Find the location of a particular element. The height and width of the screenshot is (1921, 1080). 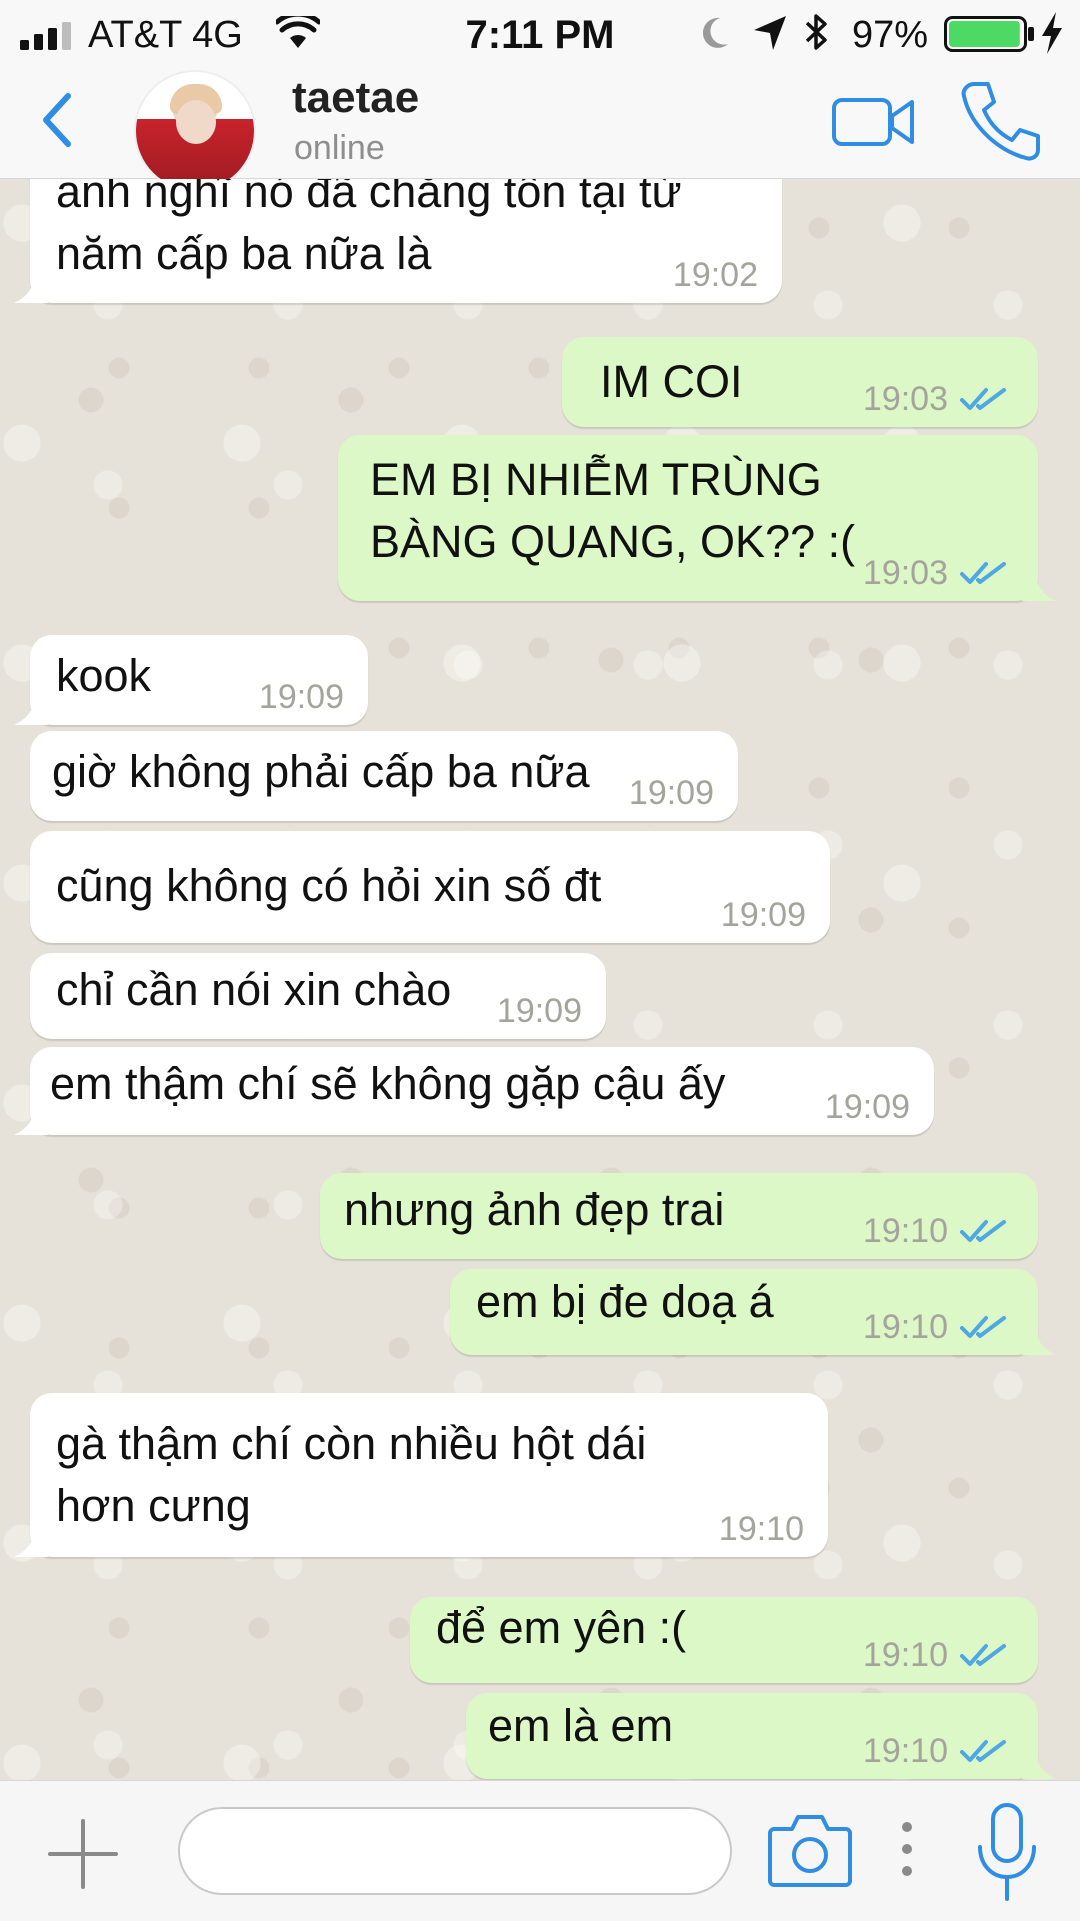

phone-call-icon is located at coordinates (1000, 121).